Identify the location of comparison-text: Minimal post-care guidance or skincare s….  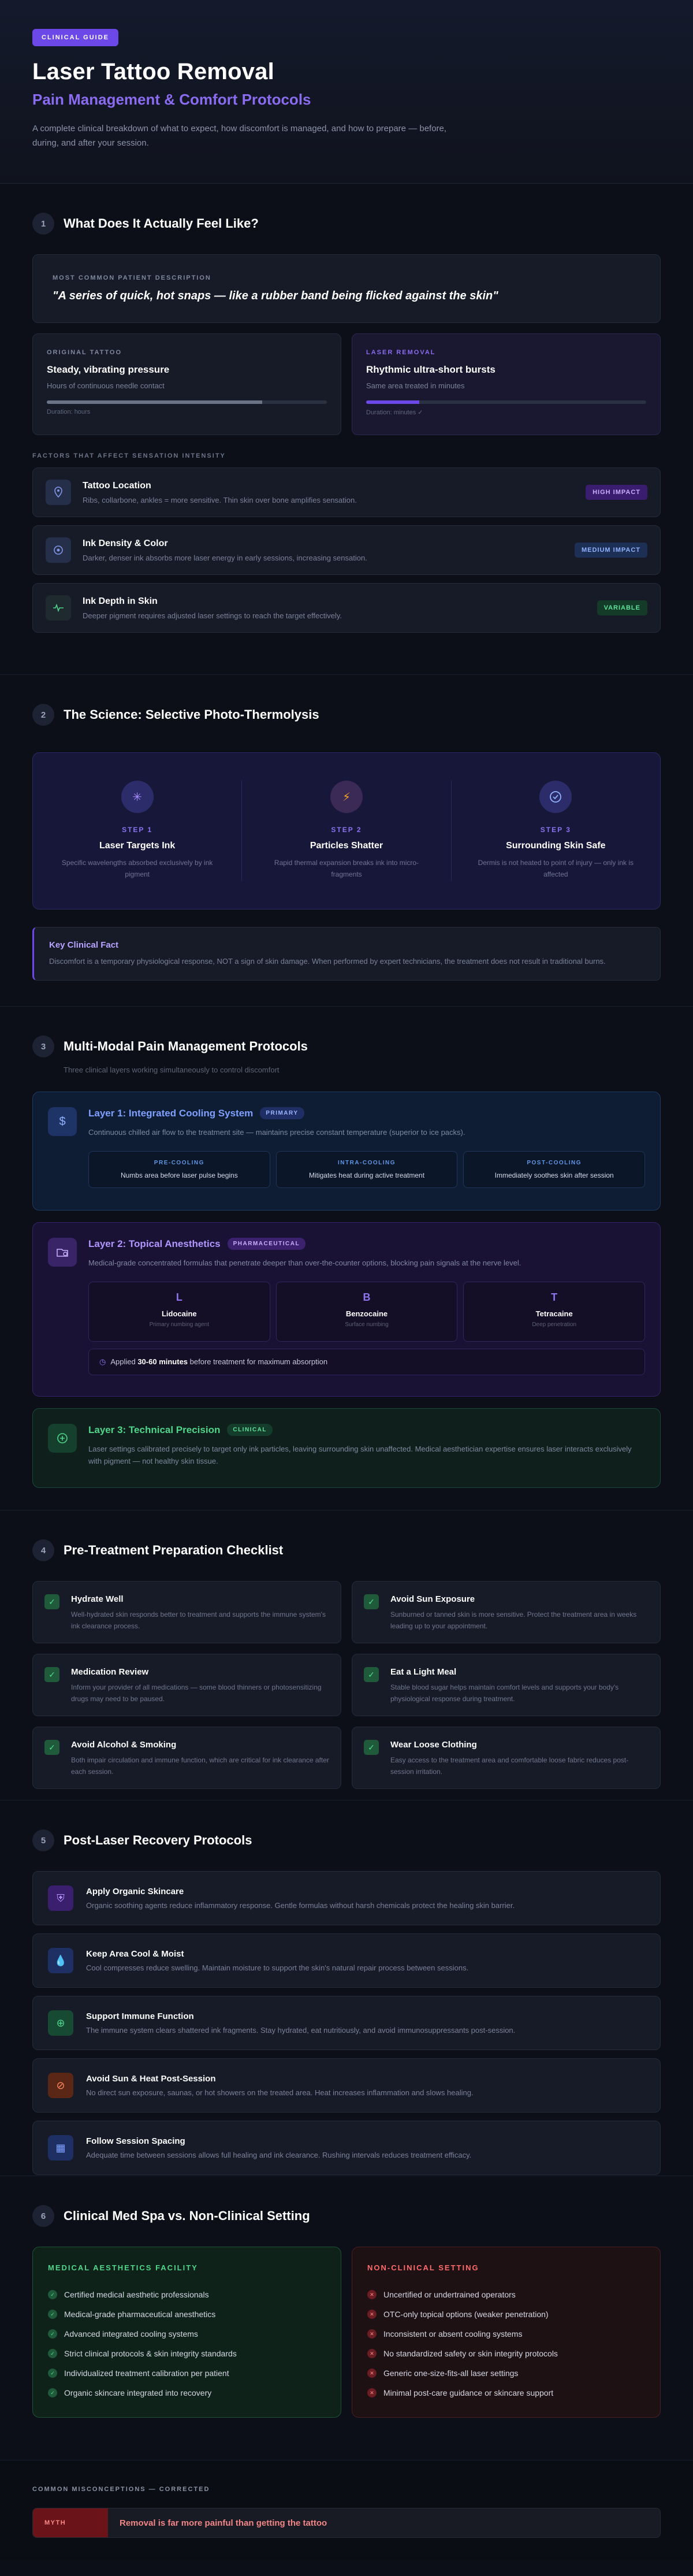
(468, 2392).